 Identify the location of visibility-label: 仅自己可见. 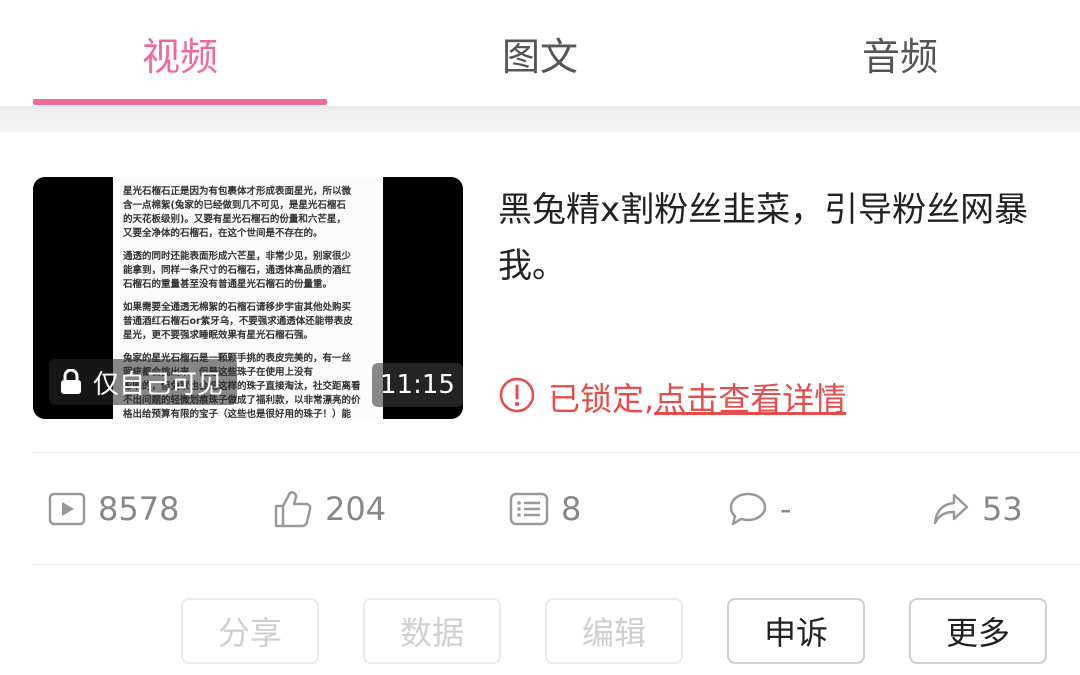
(158, 384).